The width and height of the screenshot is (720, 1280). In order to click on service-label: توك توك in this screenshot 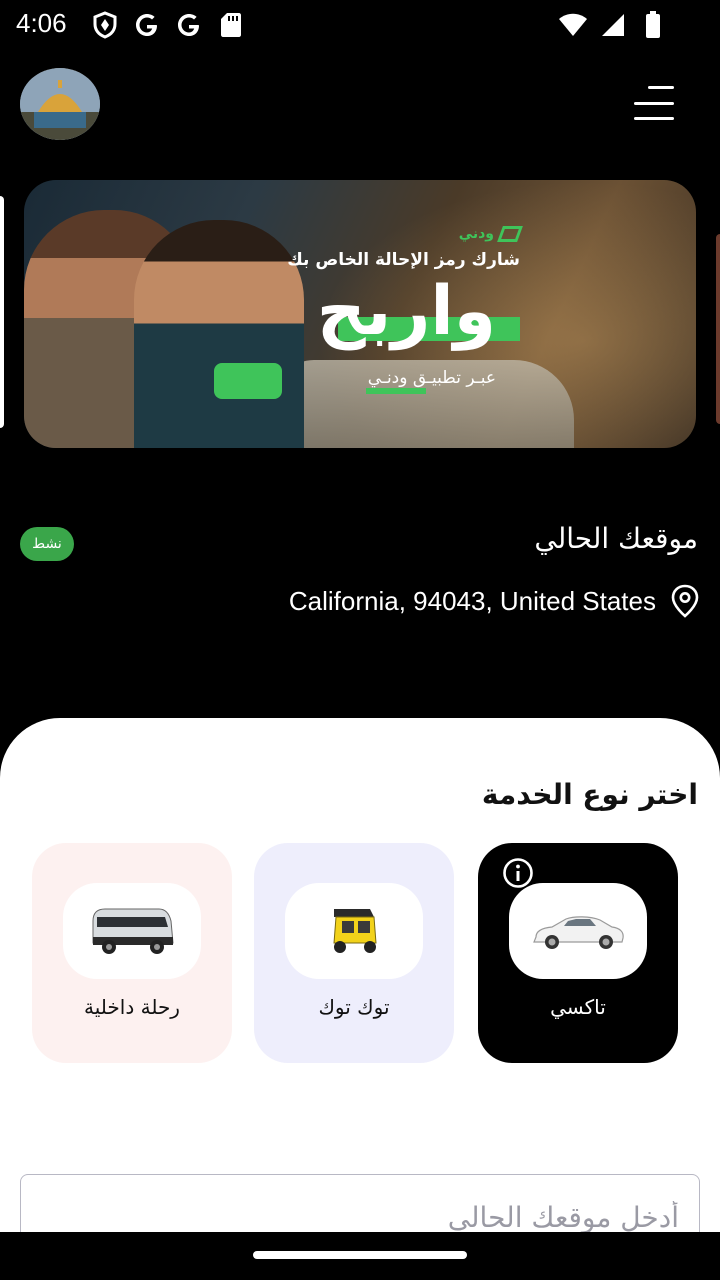, I will do `click(354, 1007)`.